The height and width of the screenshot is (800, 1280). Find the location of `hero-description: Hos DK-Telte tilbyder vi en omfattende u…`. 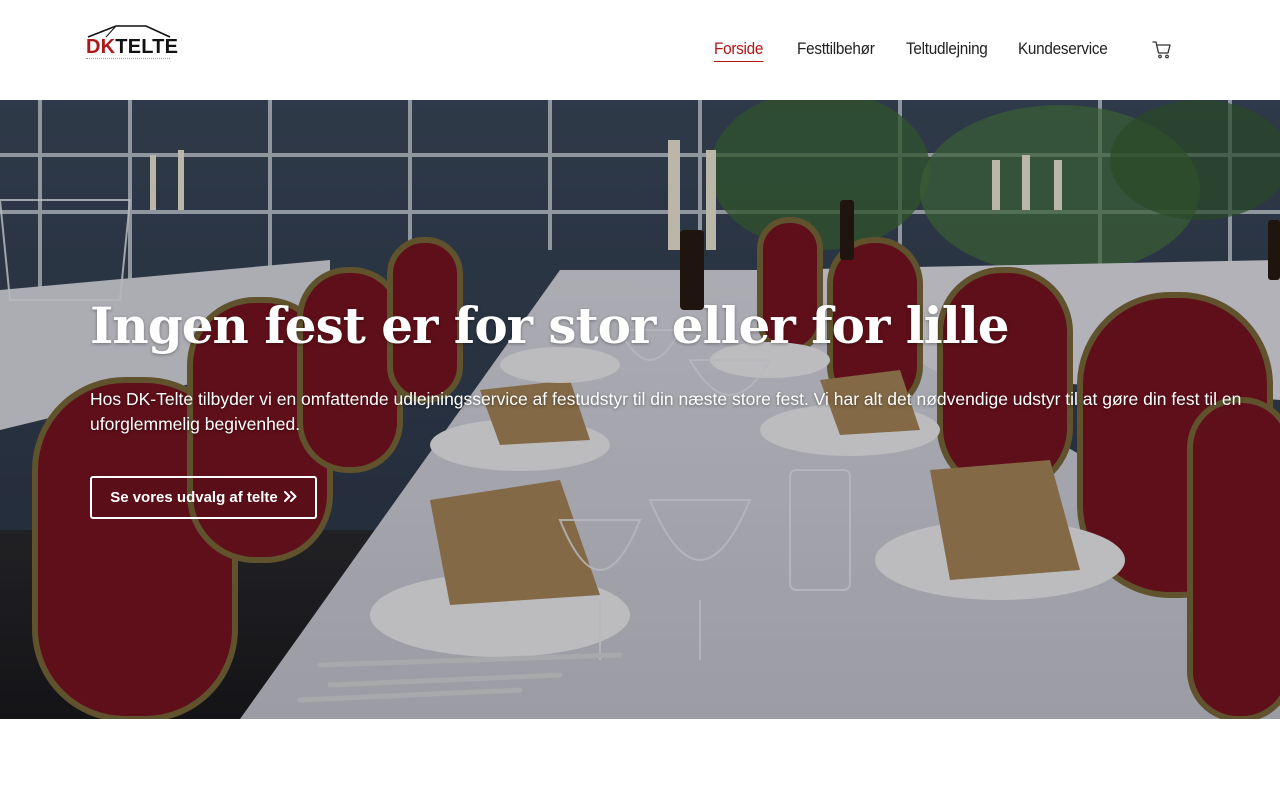

hero-description: Hos DK-Telte tilbyder vi en omfattende u… is located at coordinates (666, 411).